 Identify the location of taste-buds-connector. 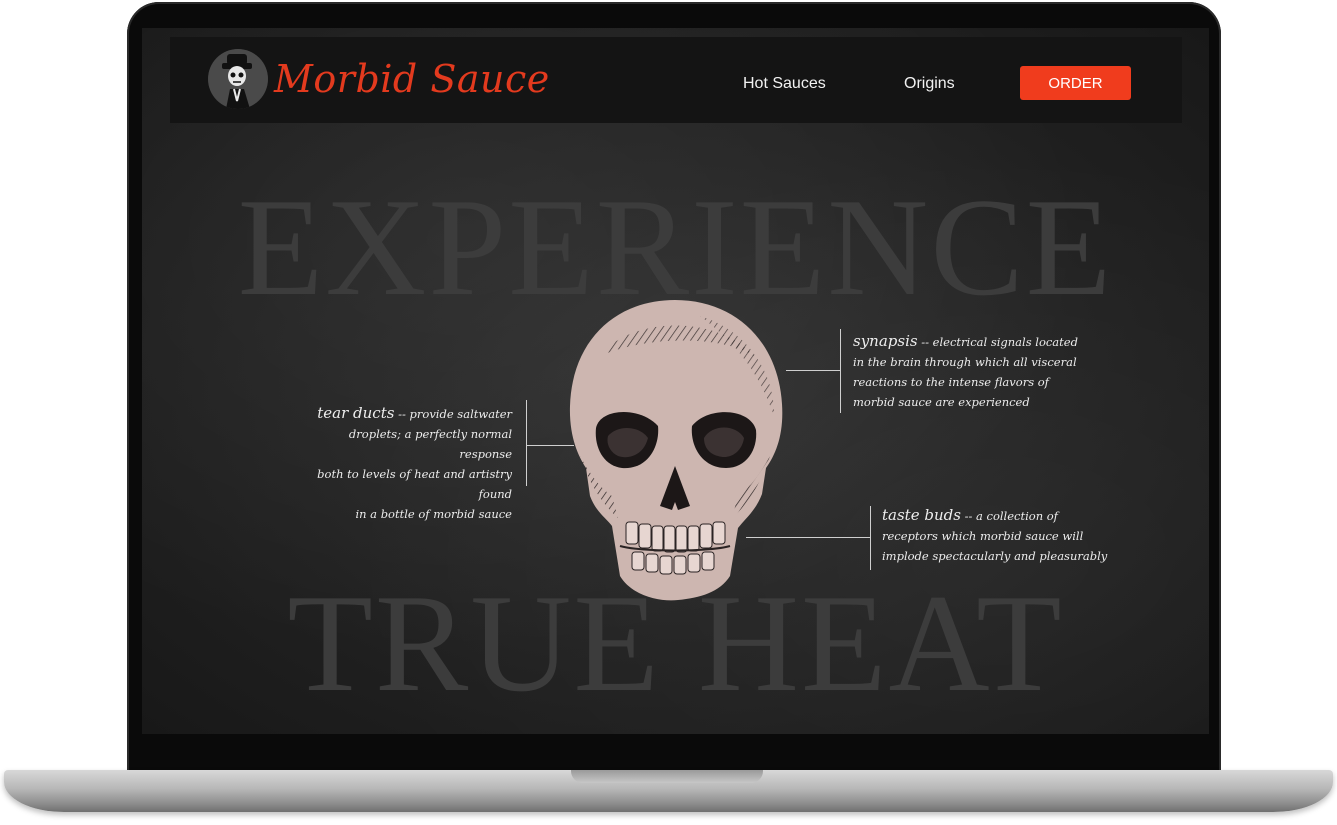
(808, 537).